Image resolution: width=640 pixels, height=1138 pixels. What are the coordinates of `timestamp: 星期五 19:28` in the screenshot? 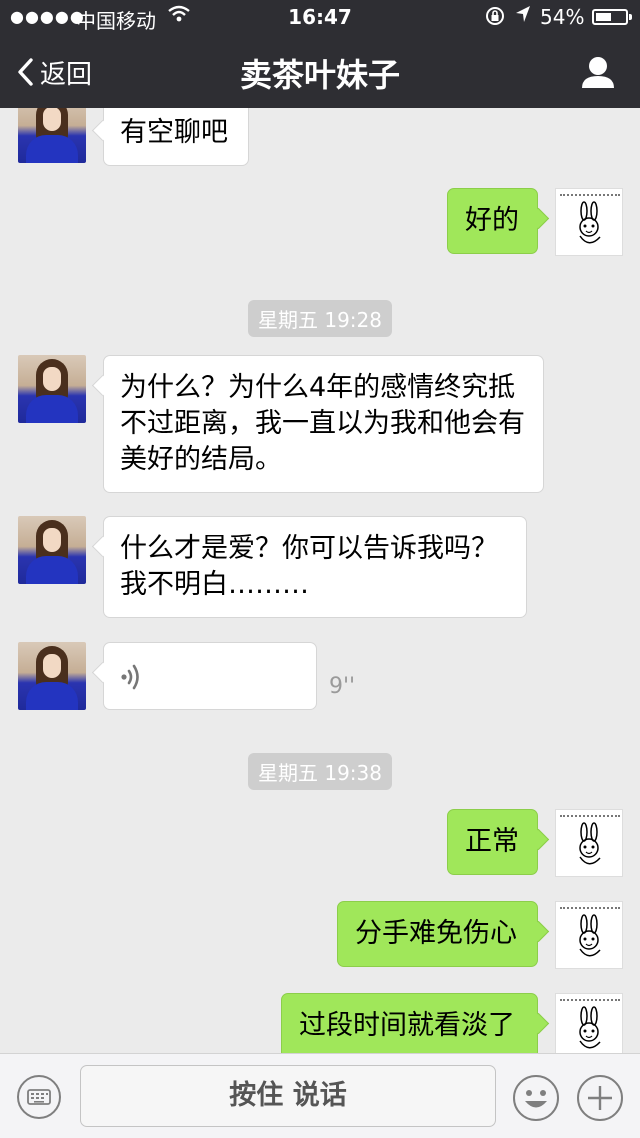 It's located at (320, 318).